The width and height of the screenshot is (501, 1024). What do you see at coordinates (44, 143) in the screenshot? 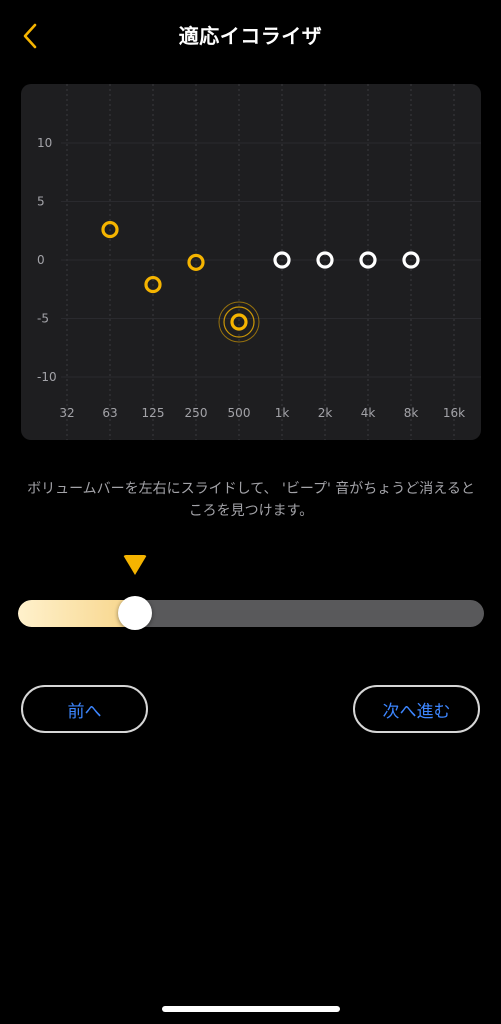
I see `y-tick-label: 10` at bounding box center [44, 143].